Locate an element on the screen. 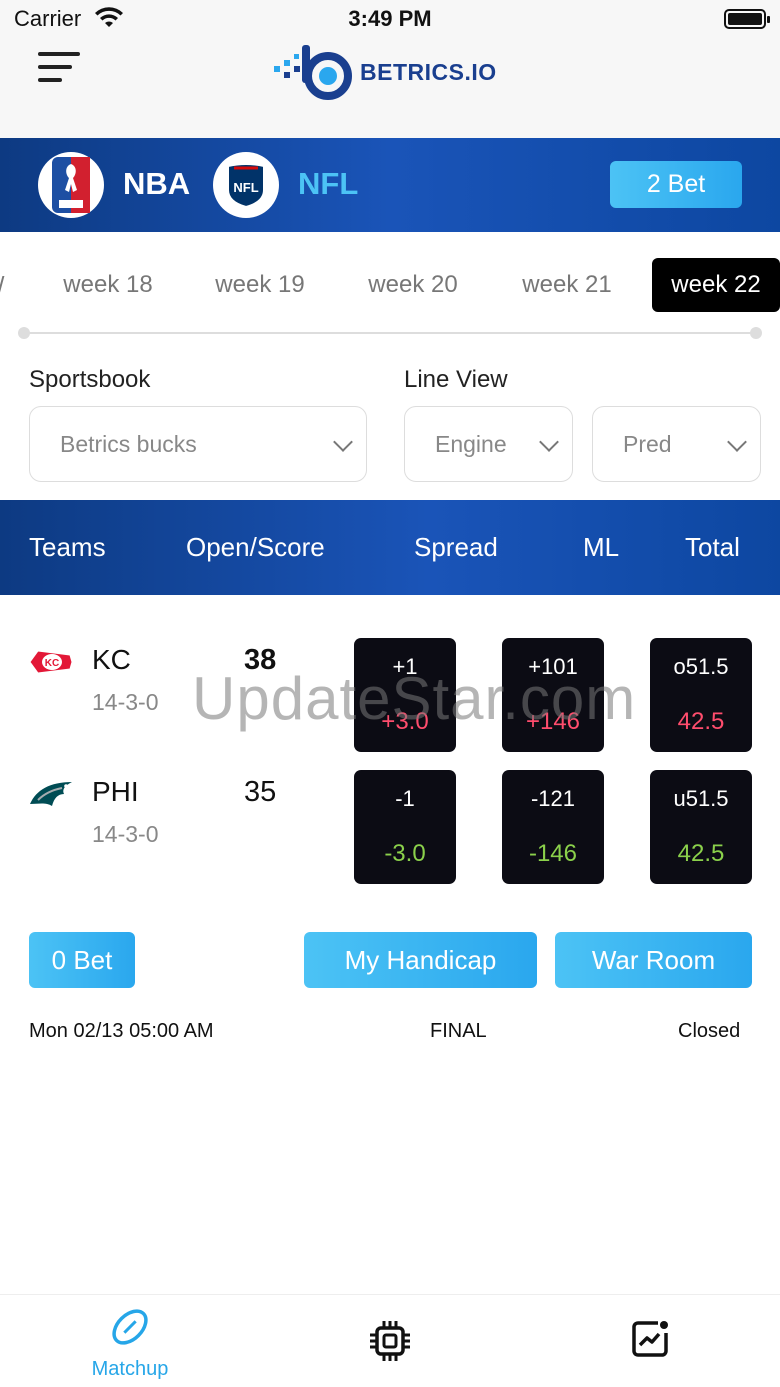  my-handicap-button: My Handicap is located at coordinates (420, 960).